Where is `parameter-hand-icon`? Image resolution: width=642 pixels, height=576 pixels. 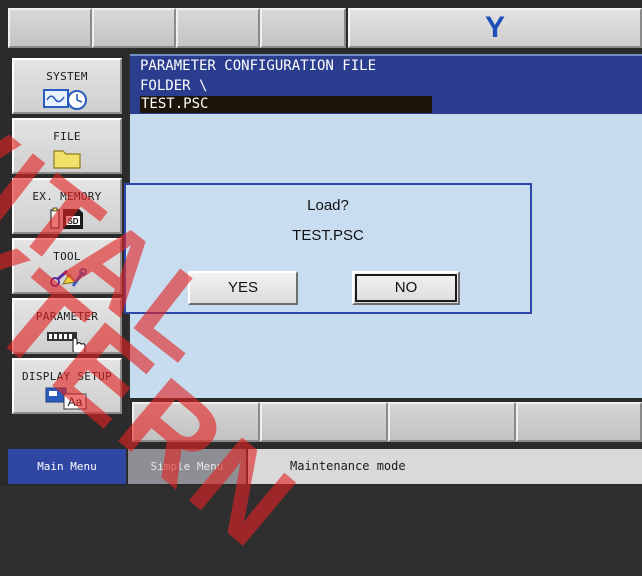
parameter-hand-icon is located at coordinates (67, 340).